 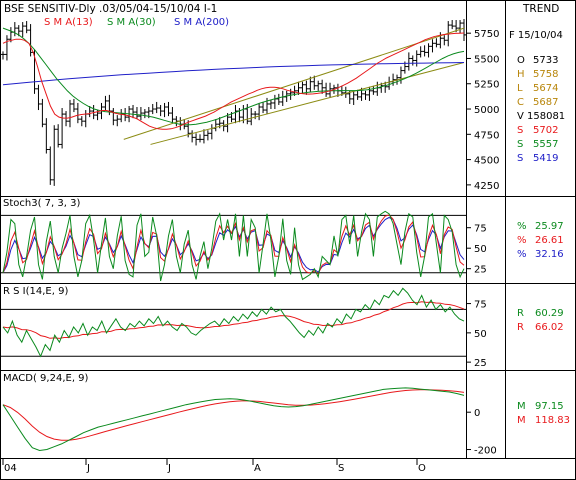 What do you see at coordinates (520, 144) in the screenshot?
I see `info-sma30-label: S` at bounding box center [520, 144].